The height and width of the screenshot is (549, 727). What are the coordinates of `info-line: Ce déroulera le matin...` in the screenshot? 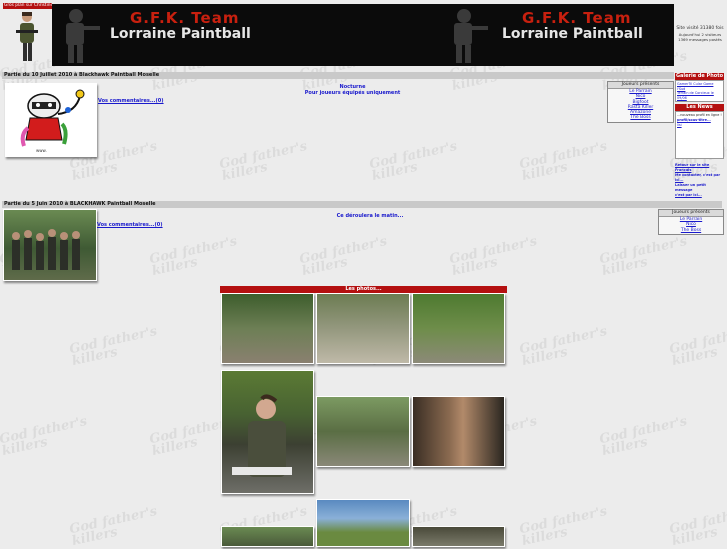 It's located at (370, 216).